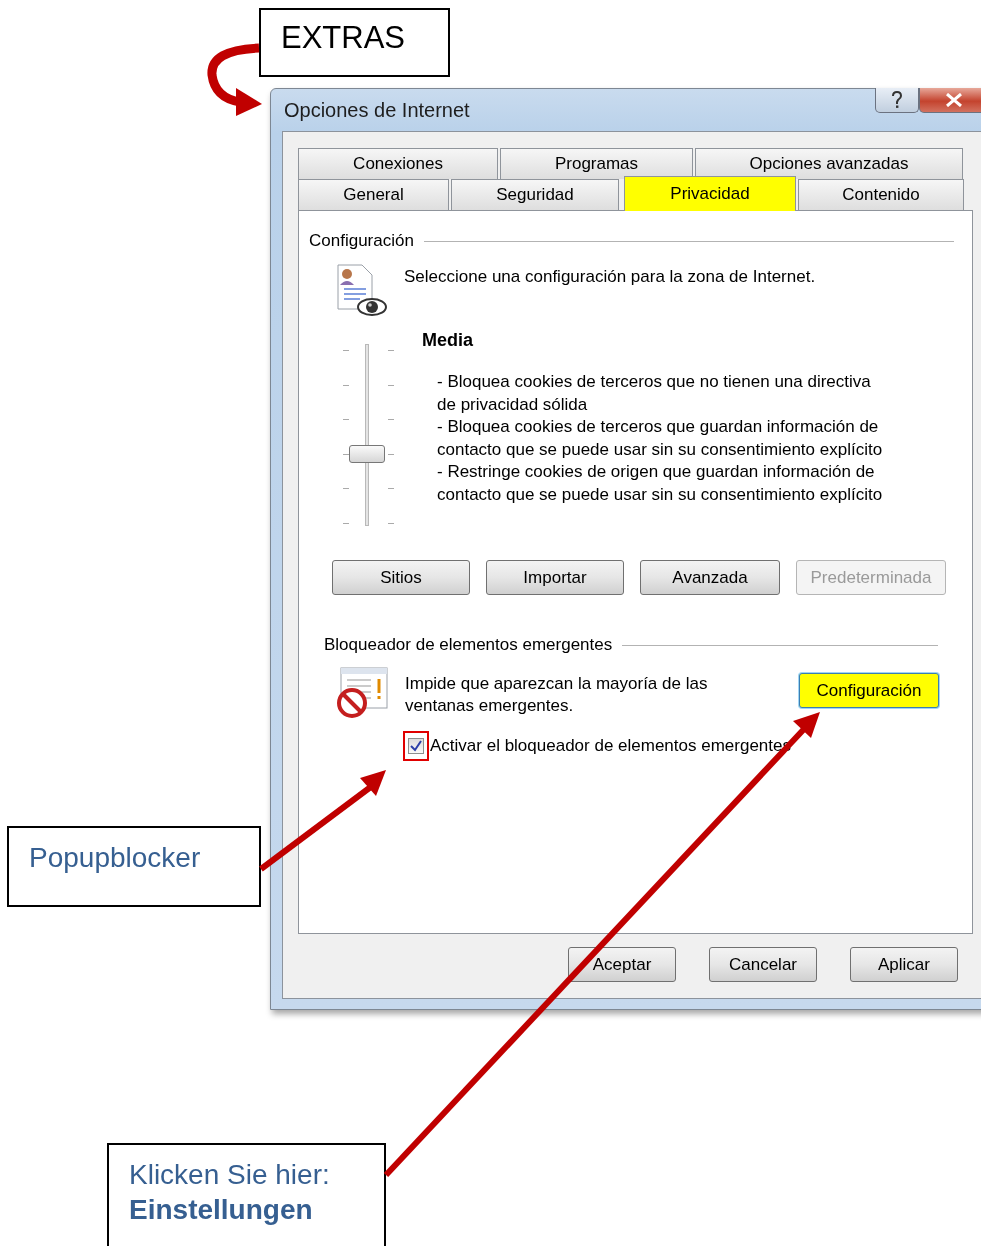 This screenshot has width=981, height=1246. What do you see at coordinates (954, 100) in the screenshot?
I see `close-icon` at bounding box center [954, 100].